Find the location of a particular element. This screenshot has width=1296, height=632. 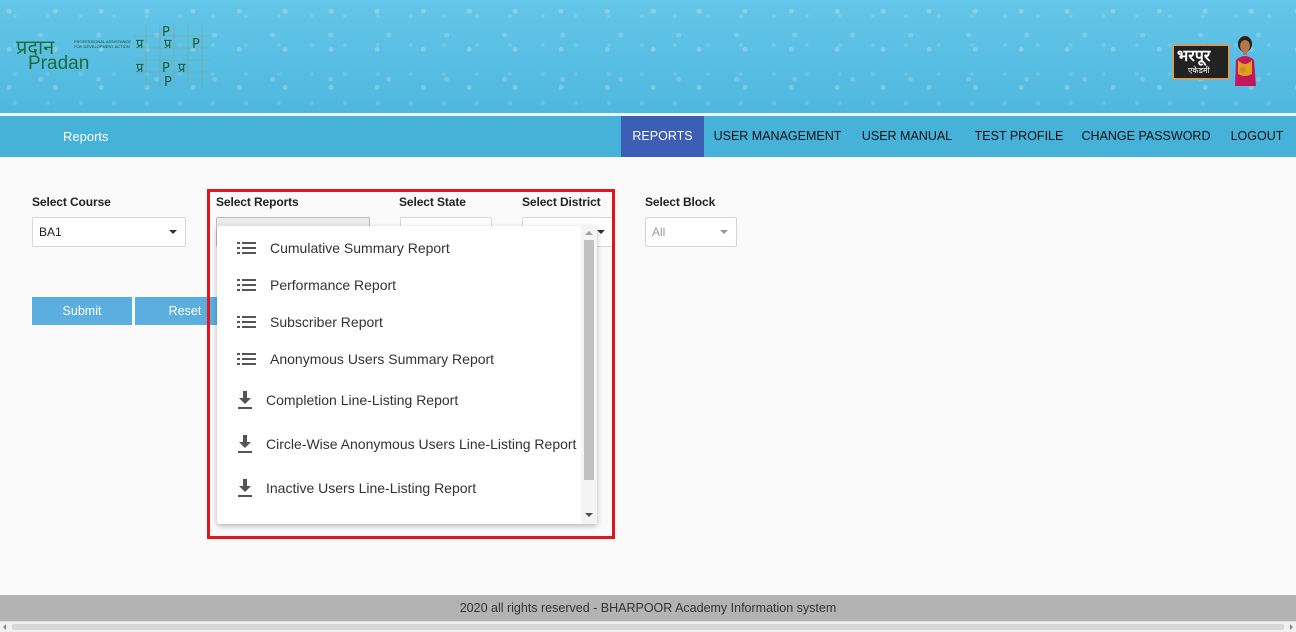

menu-item-label: Cumulative Summary Report is located at coordinates (360, 248).